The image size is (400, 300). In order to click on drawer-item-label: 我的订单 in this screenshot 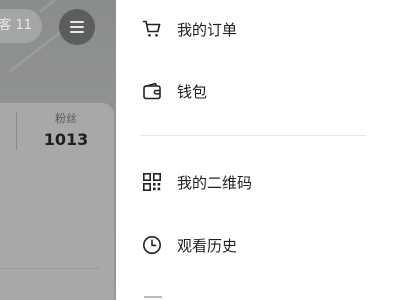, I will do `click(207, 29)`.